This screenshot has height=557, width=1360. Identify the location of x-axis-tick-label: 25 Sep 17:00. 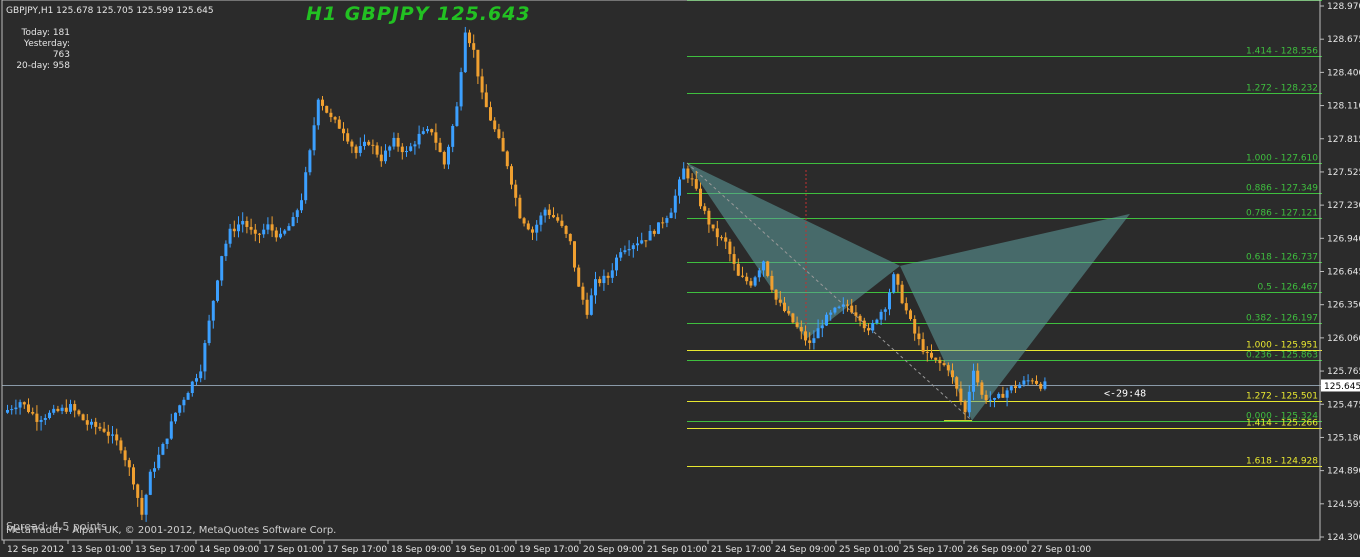
(933, 550).